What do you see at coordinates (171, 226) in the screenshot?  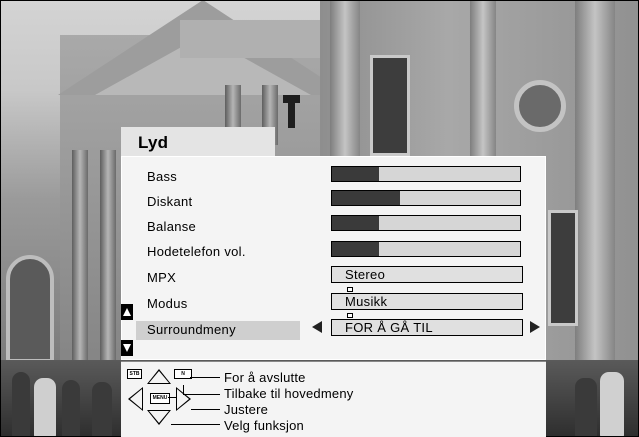 I see `menu-item-balance: Balanse` at bounding box center [171, 226].